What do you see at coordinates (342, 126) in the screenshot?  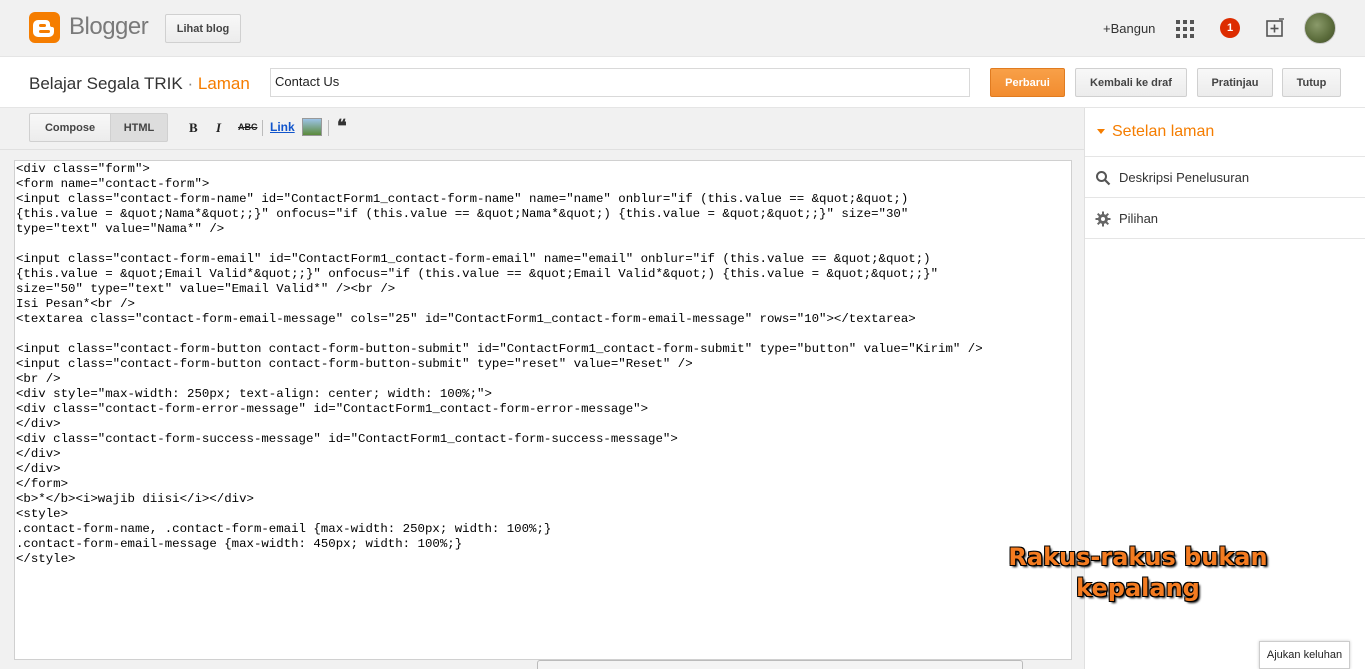 I see `quote-icon: ❝` at bounding box center [342, 126].